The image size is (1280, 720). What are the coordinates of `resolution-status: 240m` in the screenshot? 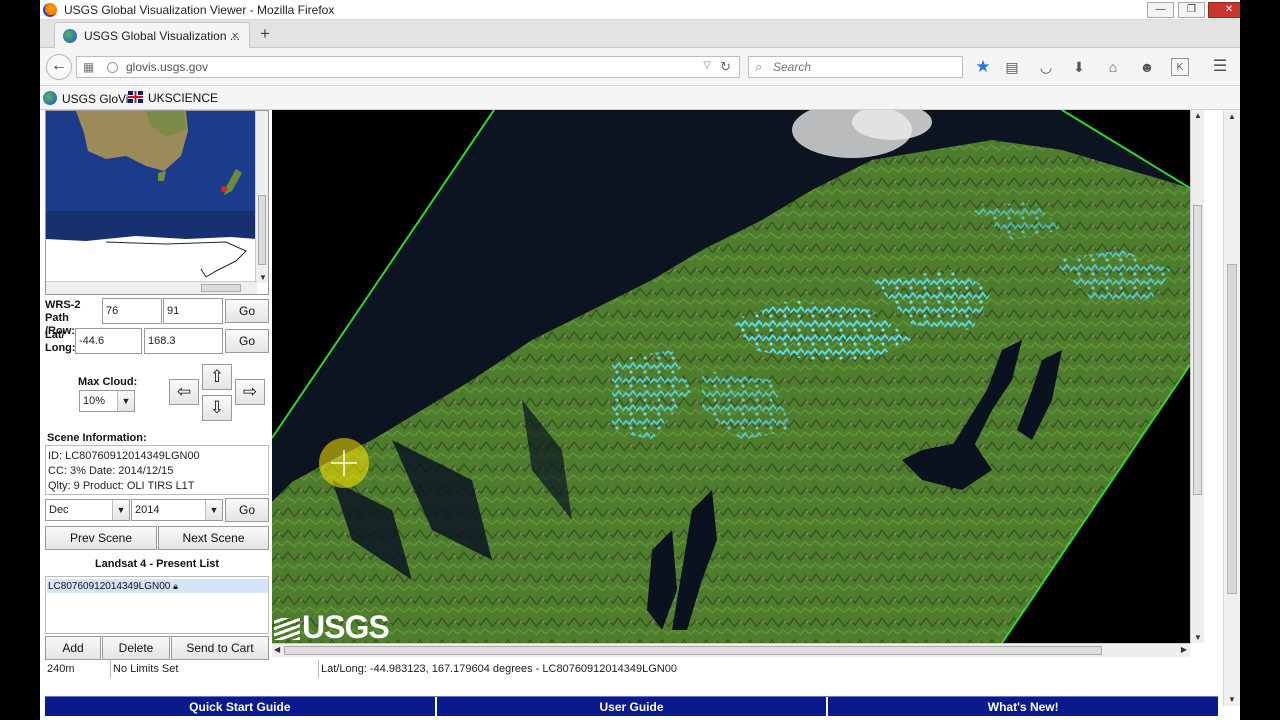 It's located at (78, 669).